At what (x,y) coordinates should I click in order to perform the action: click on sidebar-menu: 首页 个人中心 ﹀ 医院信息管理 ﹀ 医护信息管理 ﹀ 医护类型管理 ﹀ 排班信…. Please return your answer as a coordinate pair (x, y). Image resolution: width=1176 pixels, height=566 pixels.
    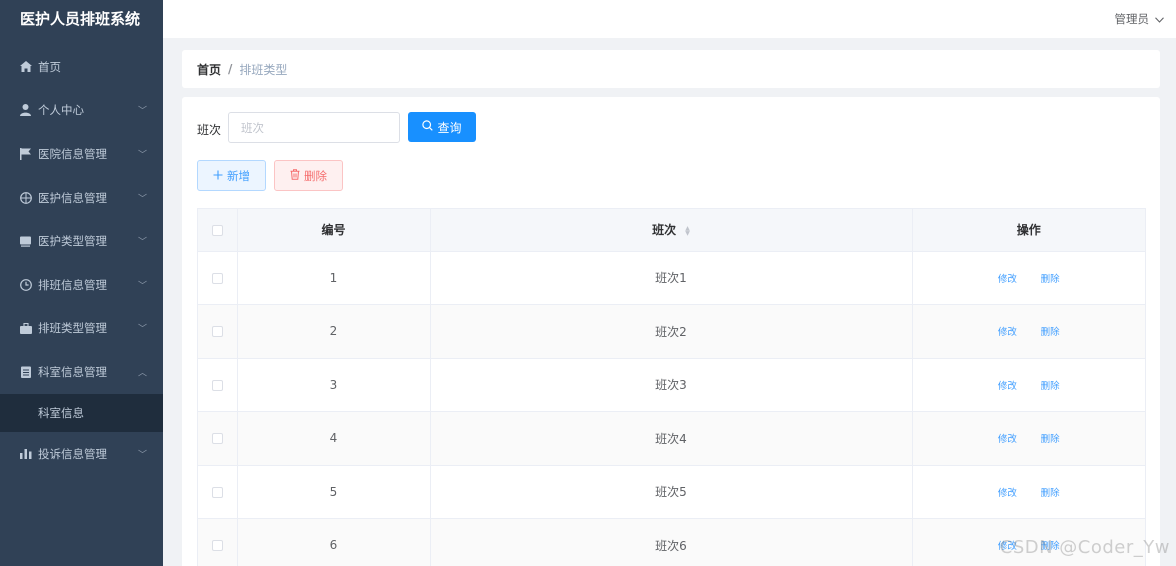
    Looking at the image, I should click on (81, 260).